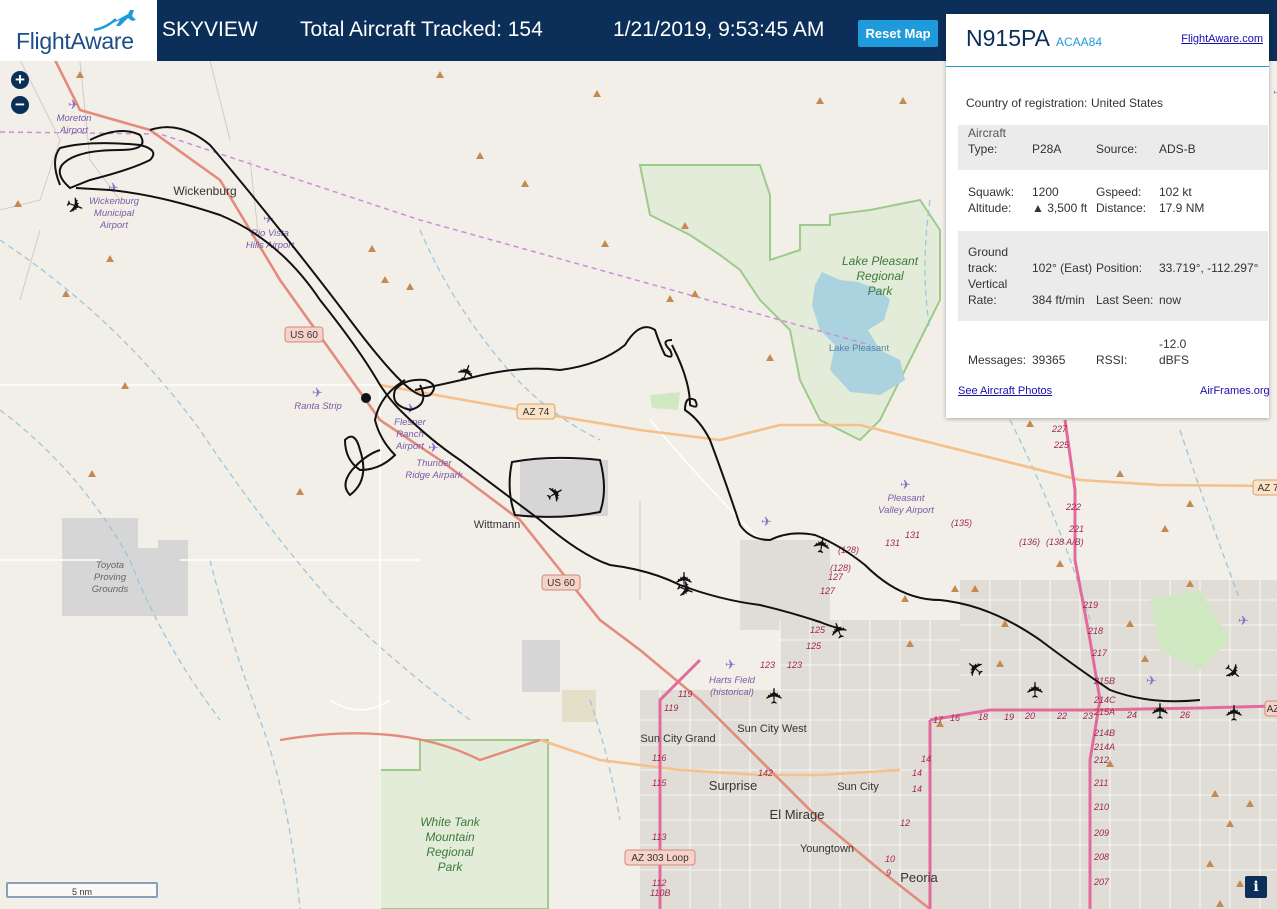 This screenshot has width=1277, height=909. What do you see at coordinates (1099, 653) in the screenshot?
I see `svg-text: 217` at bounding box center [1099, 653].